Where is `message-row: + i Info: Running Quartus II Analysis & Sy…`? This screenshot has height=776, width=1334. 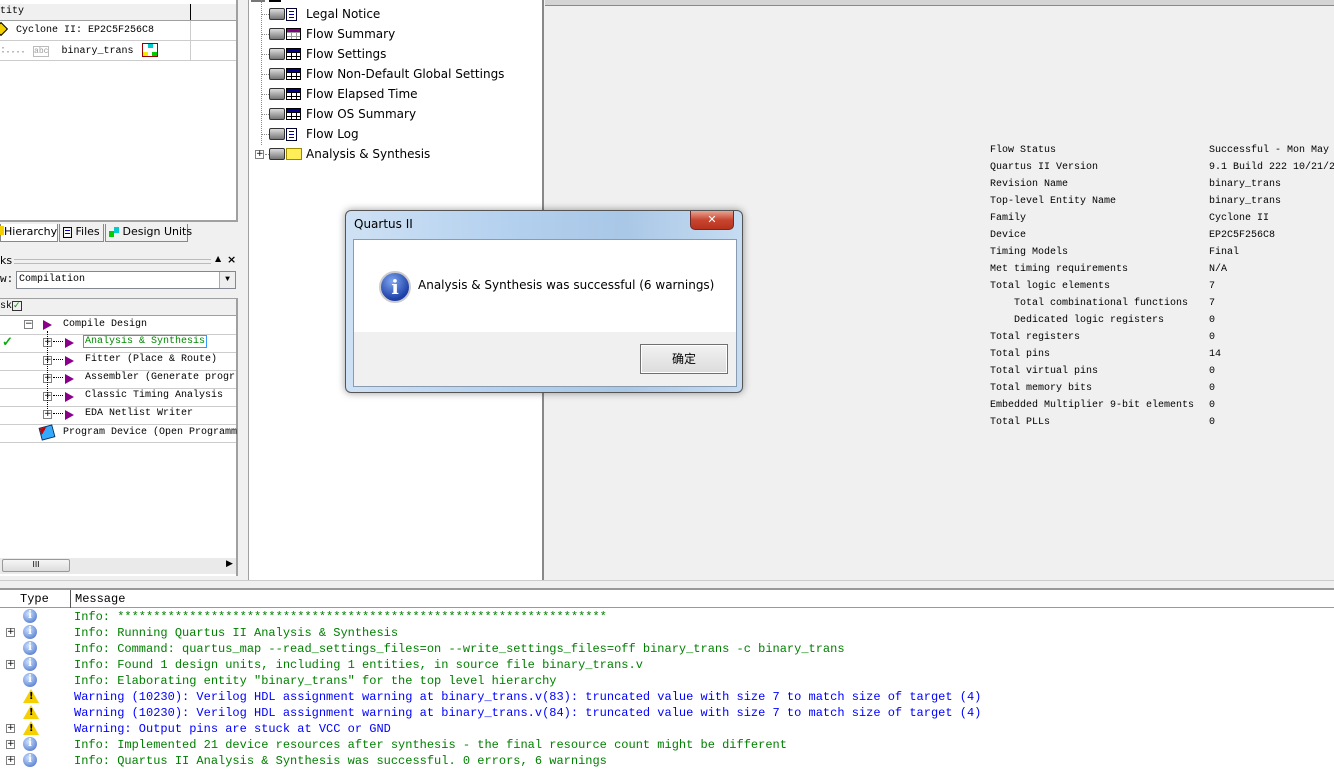 message-row: + i Info: Running Quartus II Analysis & Sy… is located at coordinates (667, 633).